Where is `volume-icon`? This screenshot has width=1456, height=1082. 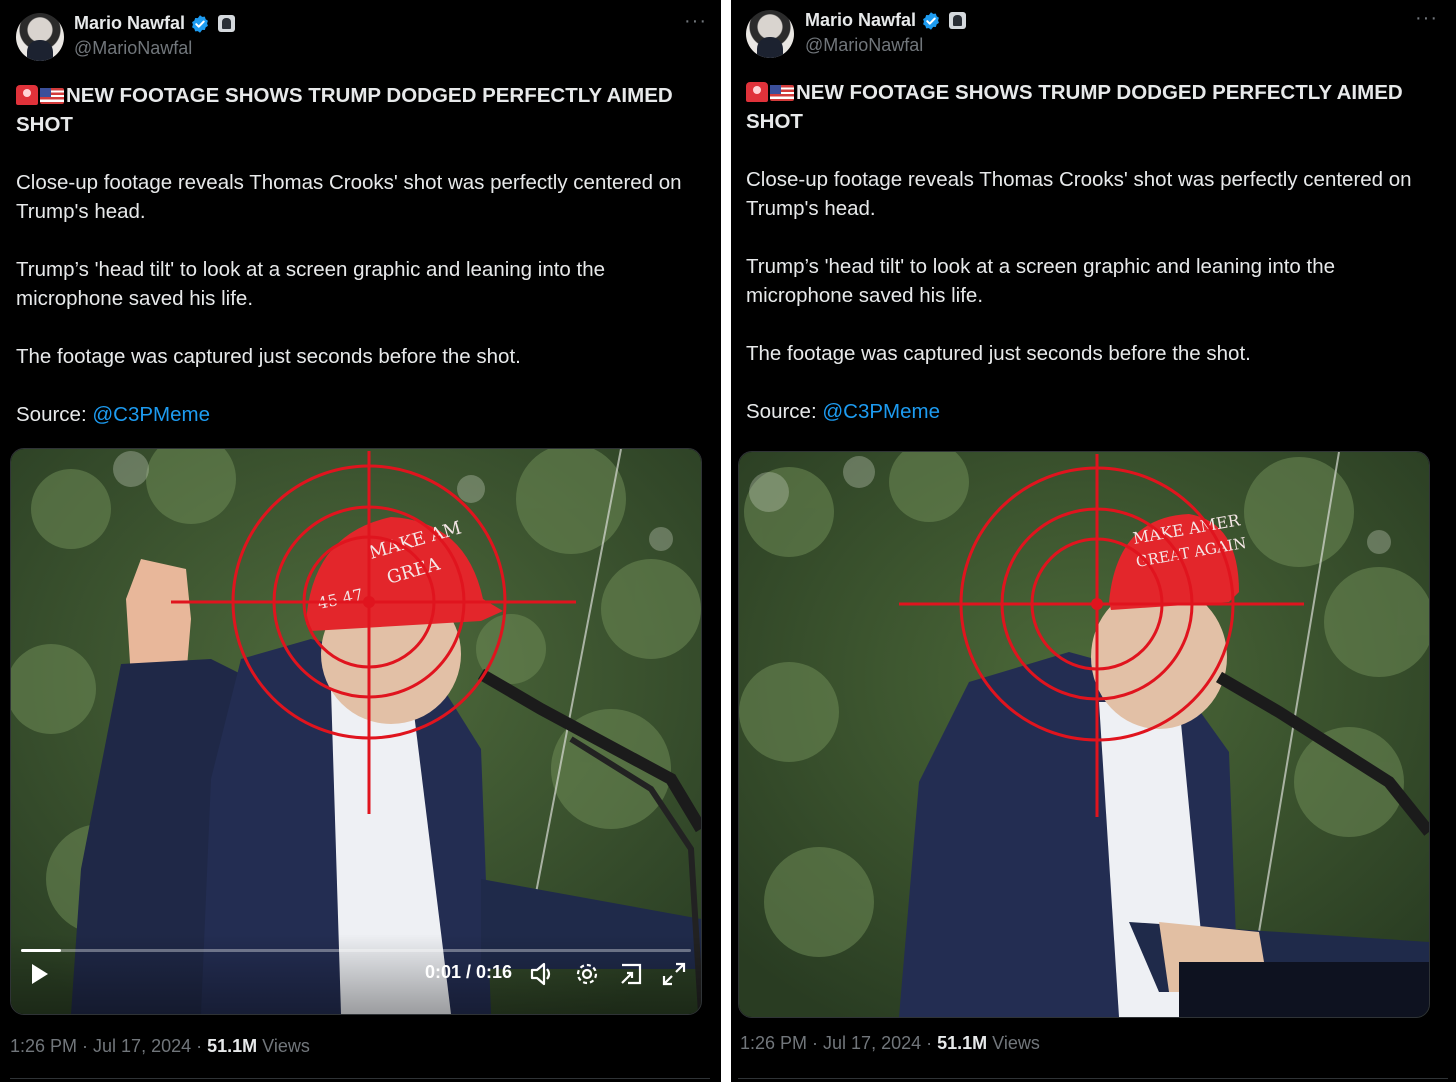
volume-icon is located at coordinates (542, 974).